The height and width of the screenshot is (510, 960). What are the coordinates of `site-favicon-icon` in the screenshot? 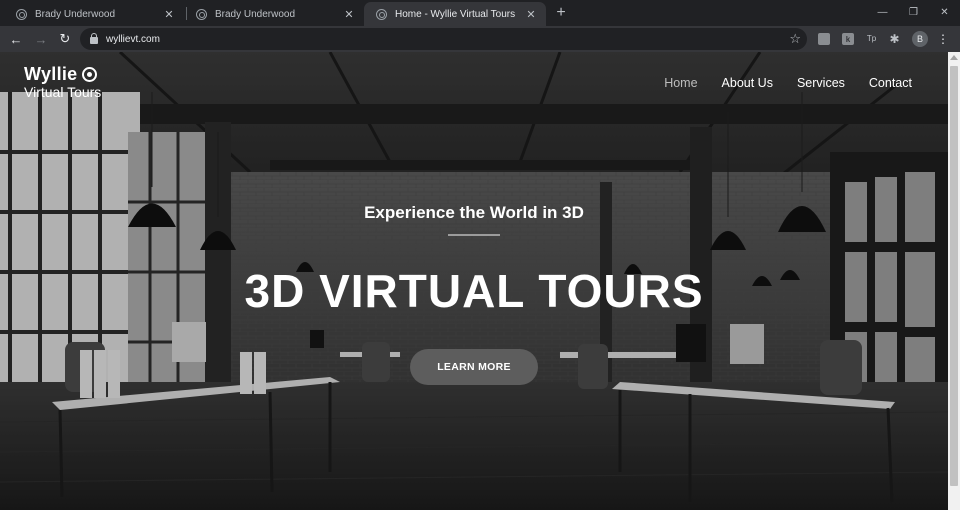 It's located at (381, 14).